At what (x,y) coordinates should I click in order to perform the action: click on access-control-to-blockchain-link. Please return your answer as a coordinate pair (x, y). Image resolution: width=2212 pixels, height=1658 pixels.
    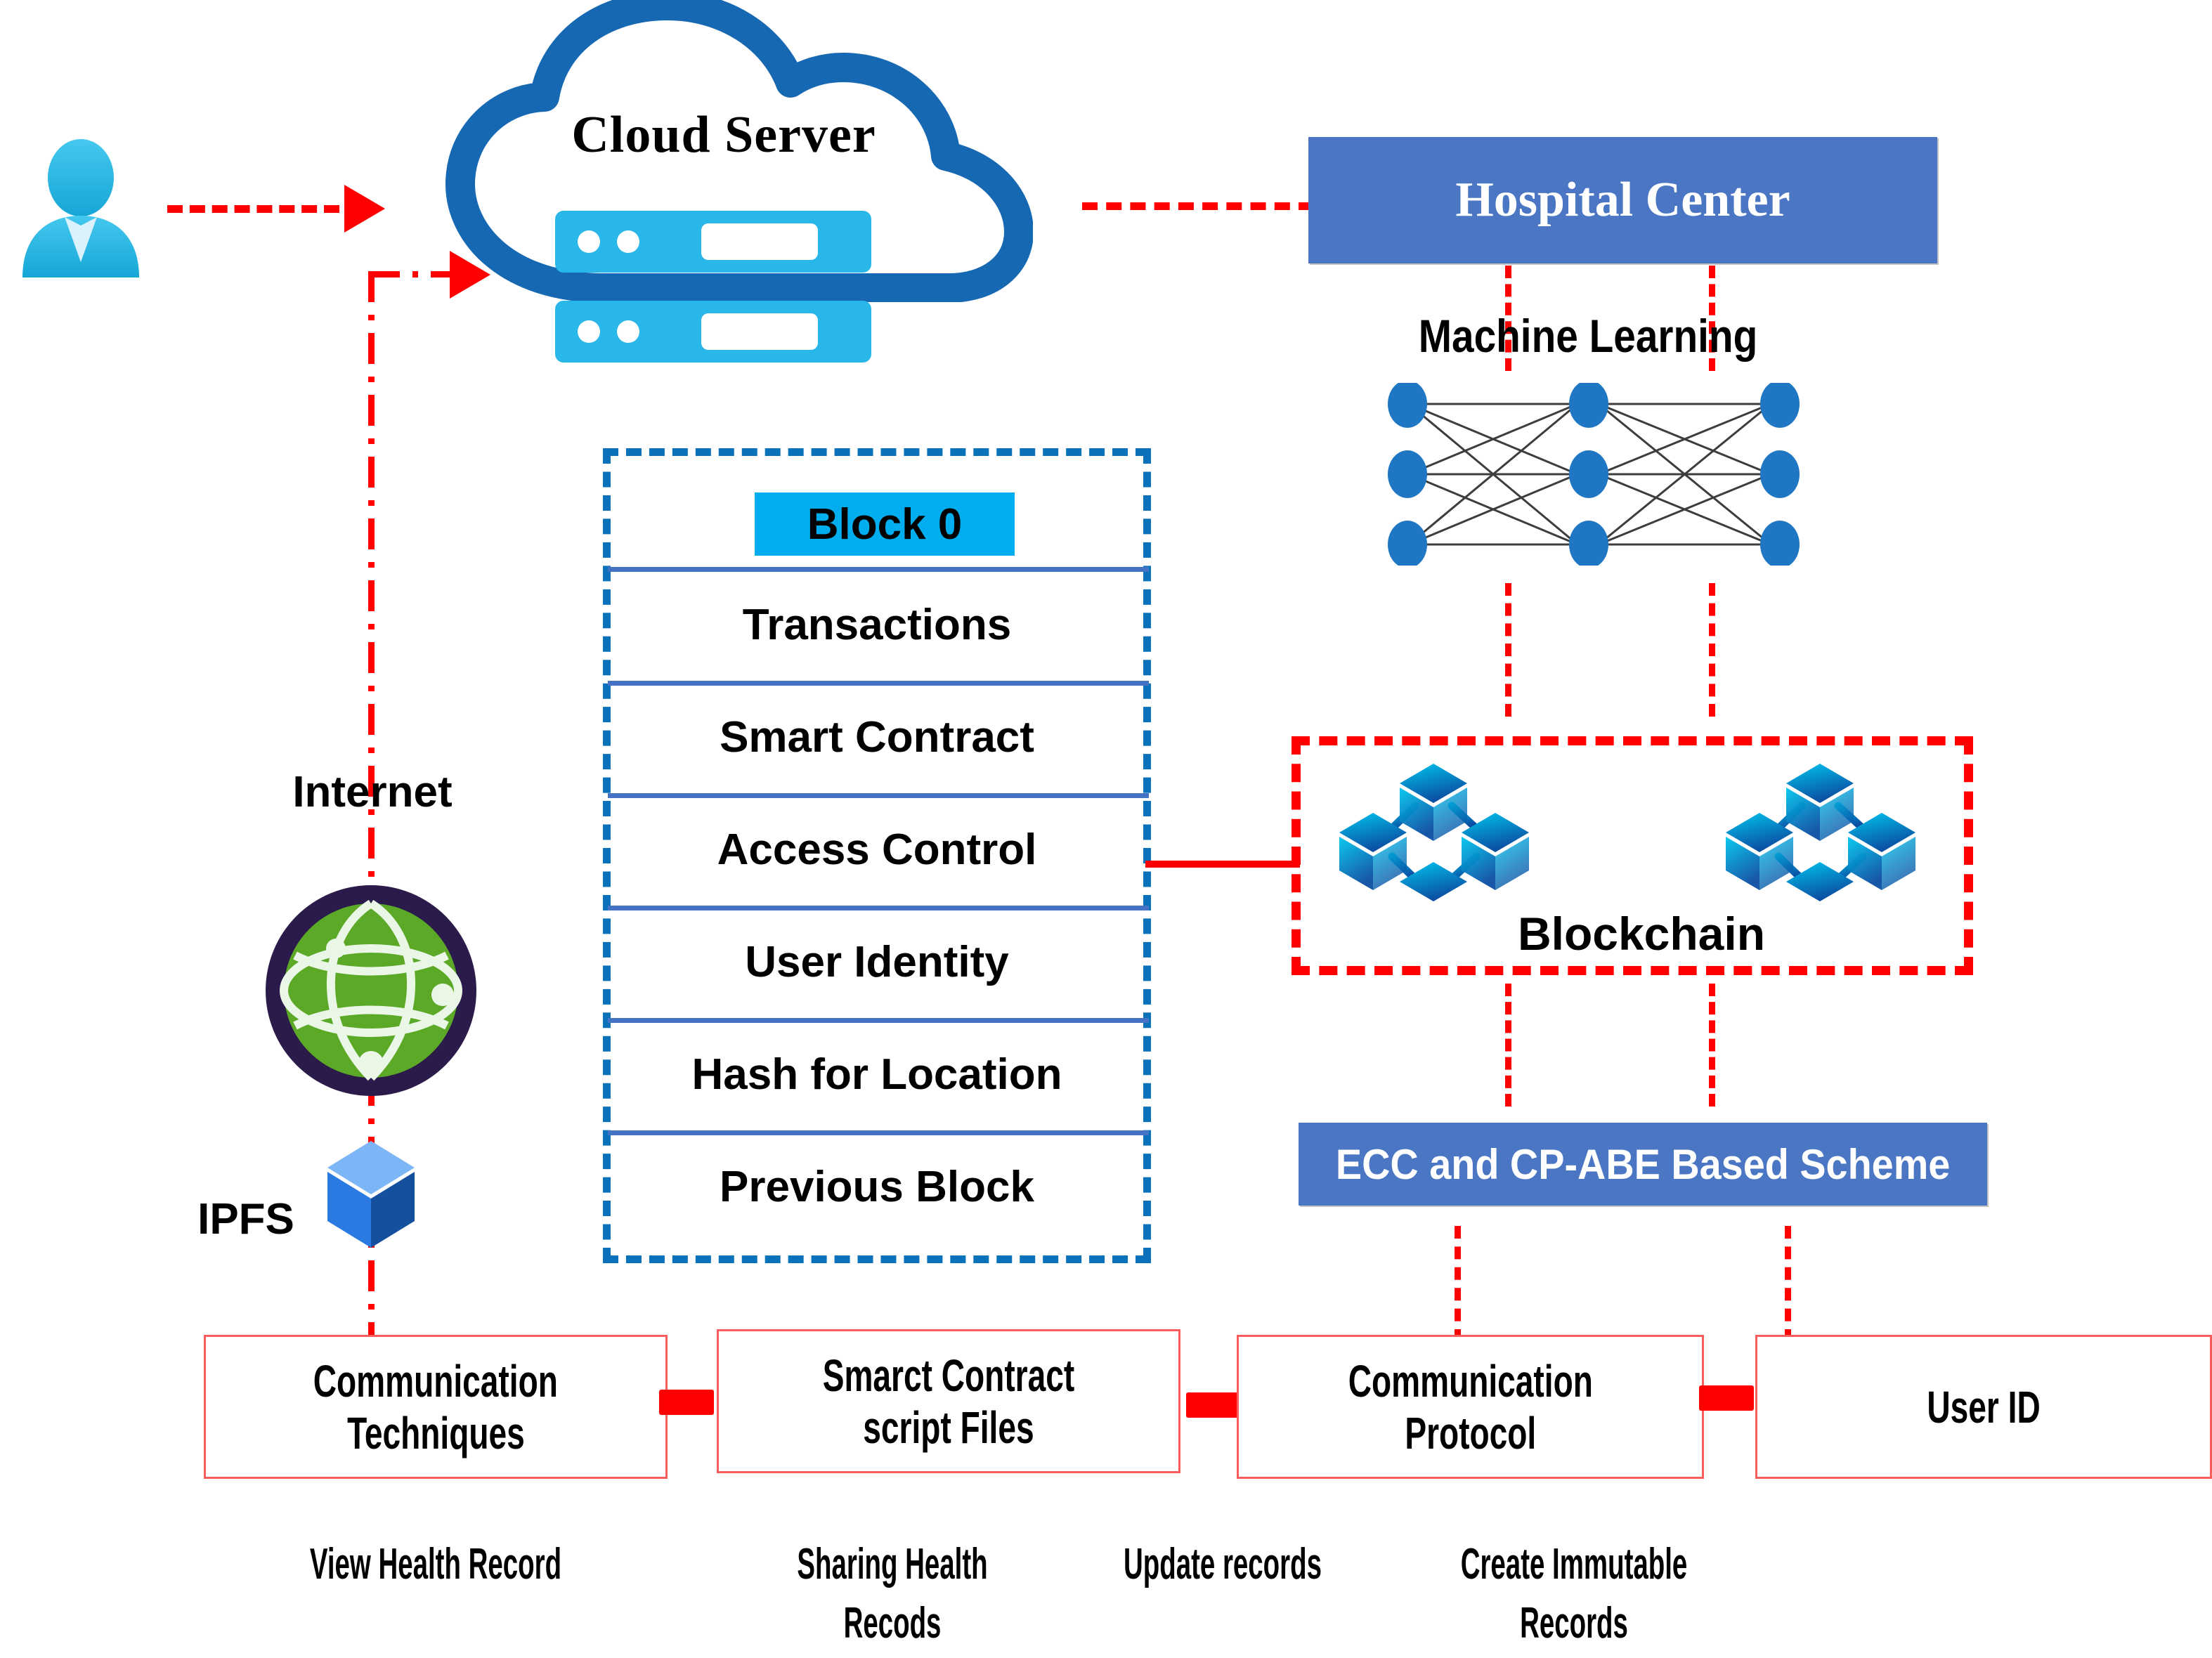
    Looking at the image, I should click on (1222, 864).